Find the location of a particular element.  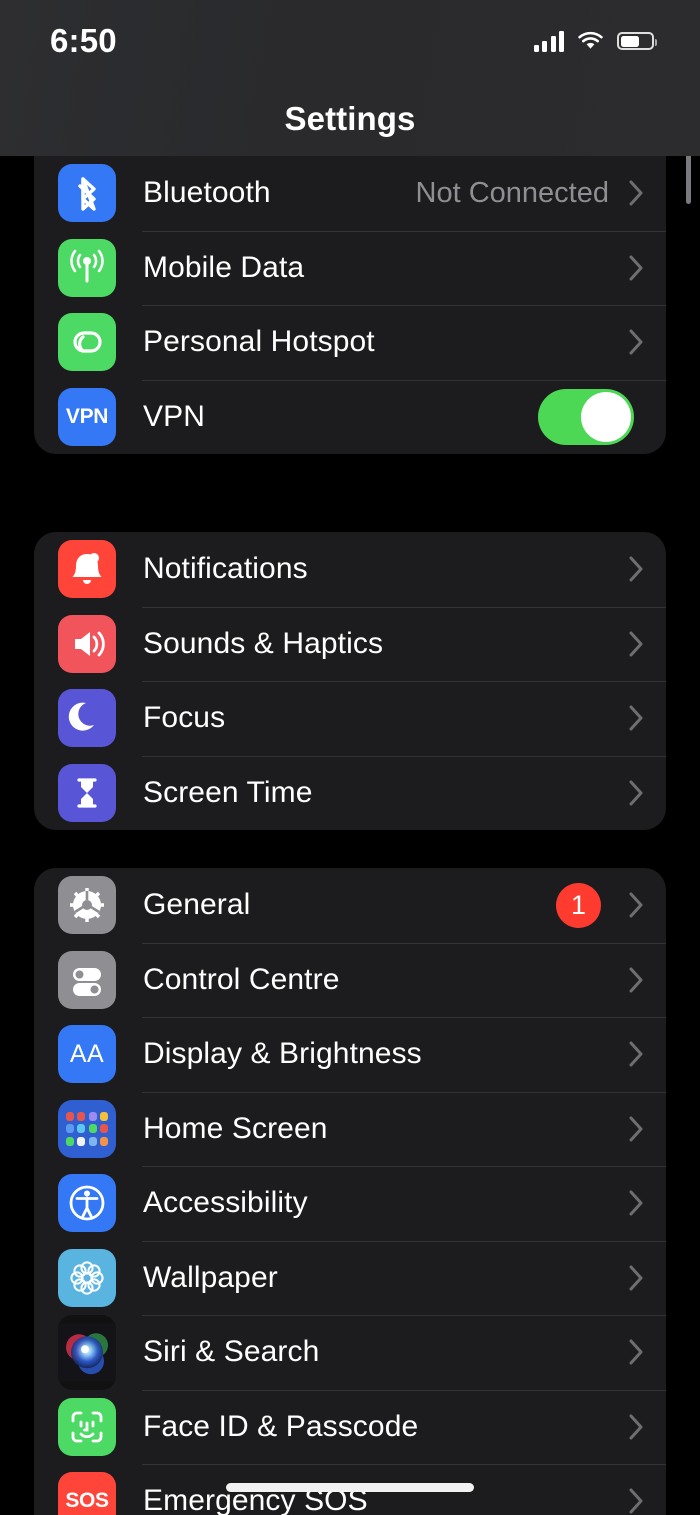

settings-row-face-id-passcode: Face ID & Passcode is located at coordinates (350, 1427).